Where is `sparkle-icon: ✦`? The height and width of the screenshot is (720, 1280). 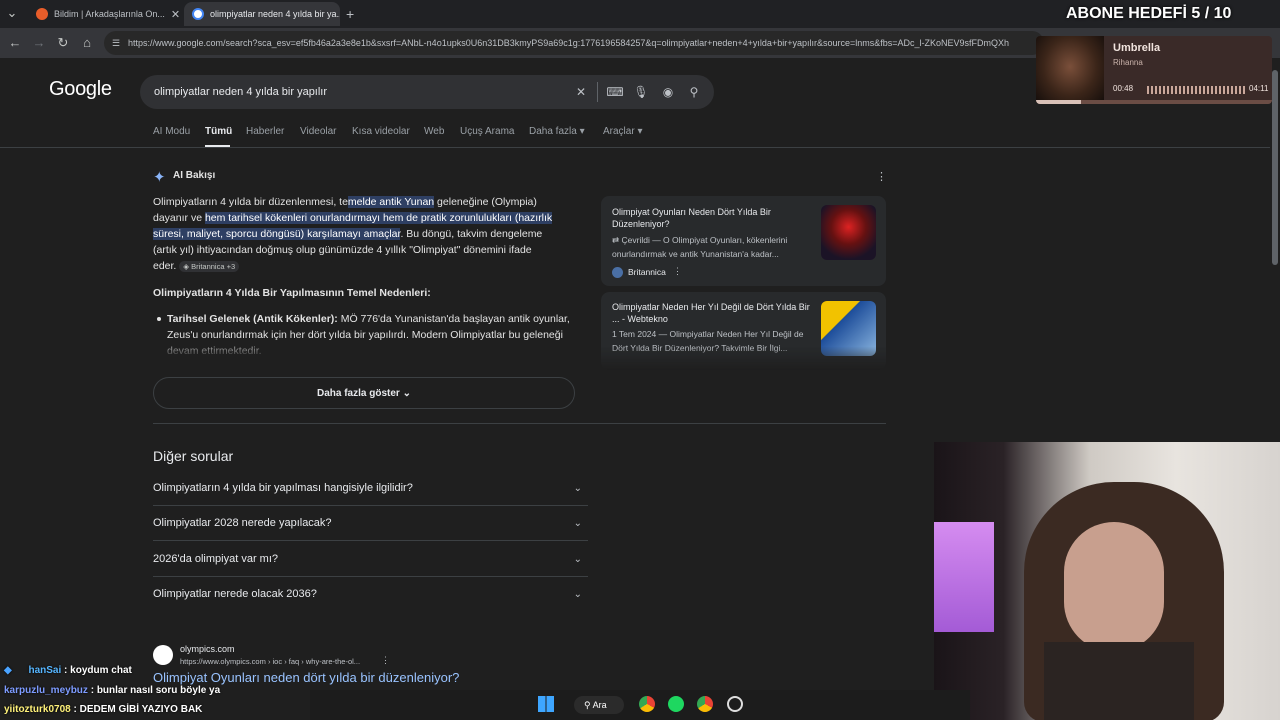
sparkle-icon: ✦ is located at coordinates (159, 177).